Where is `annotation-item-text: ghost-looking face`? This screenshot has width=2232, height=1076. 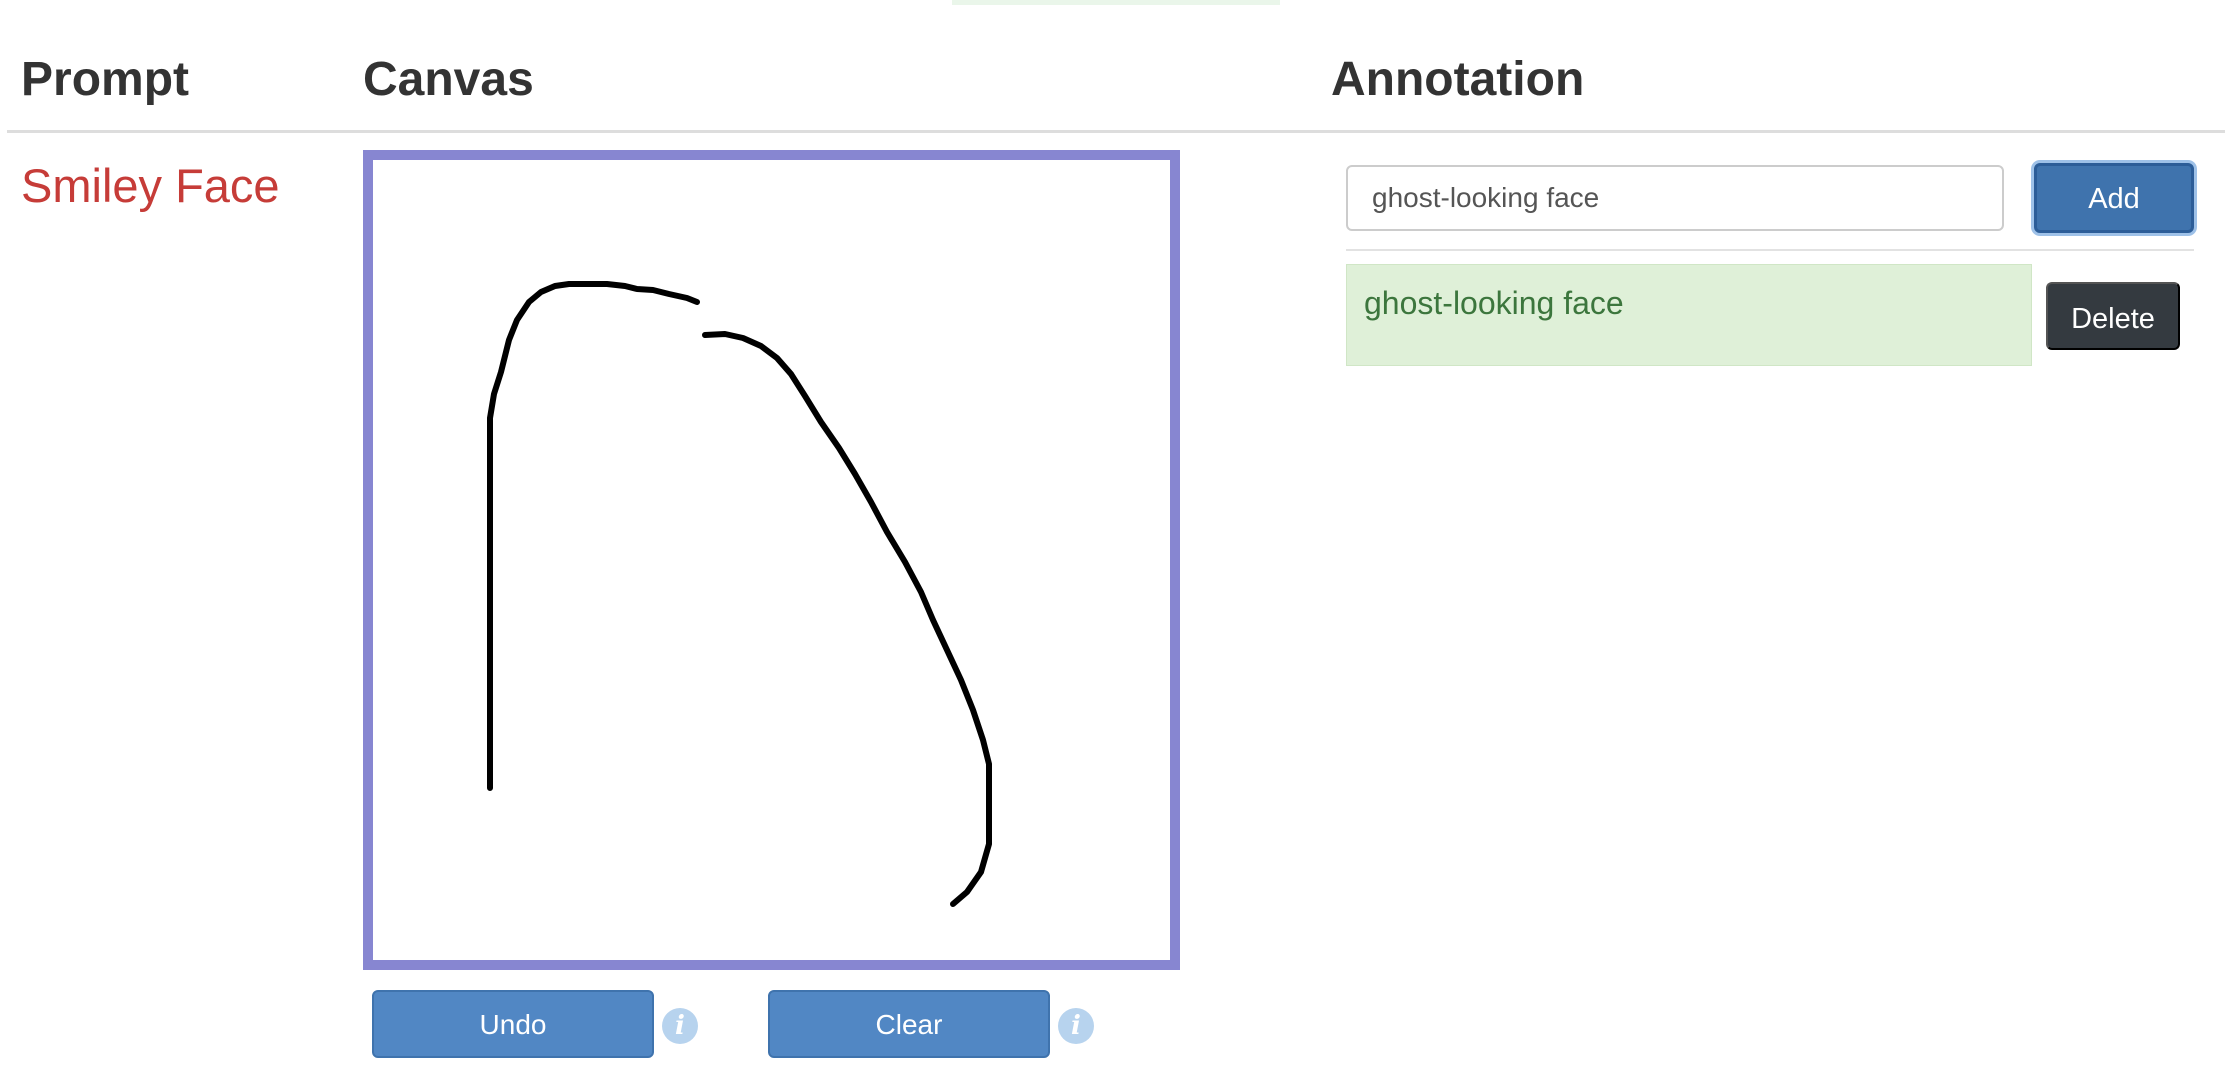
annotation-item-text: ghost-looking face is located at coordinates (1494, 303).